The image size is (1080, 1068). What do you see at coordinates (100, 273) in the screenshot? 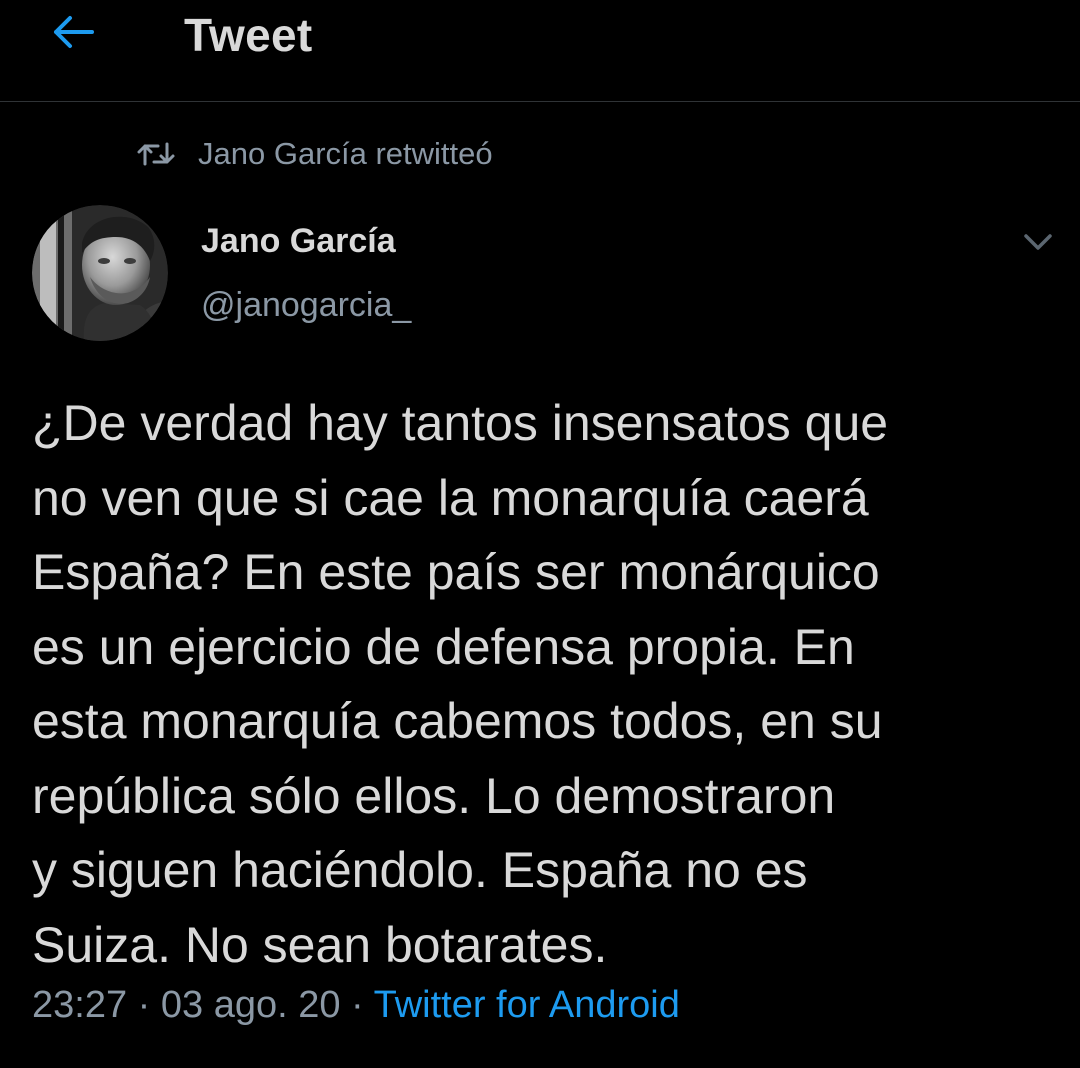
I see `avatar` at bounding box center [100, 273].